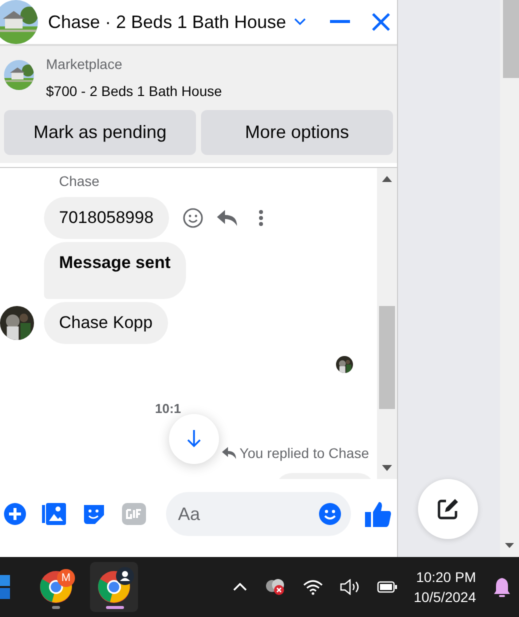 The height and width of the screenshot is (617, 519). Describe the element at coordinates (502, 587) in the screenshot. I see `notification-bell-icon` at that location.